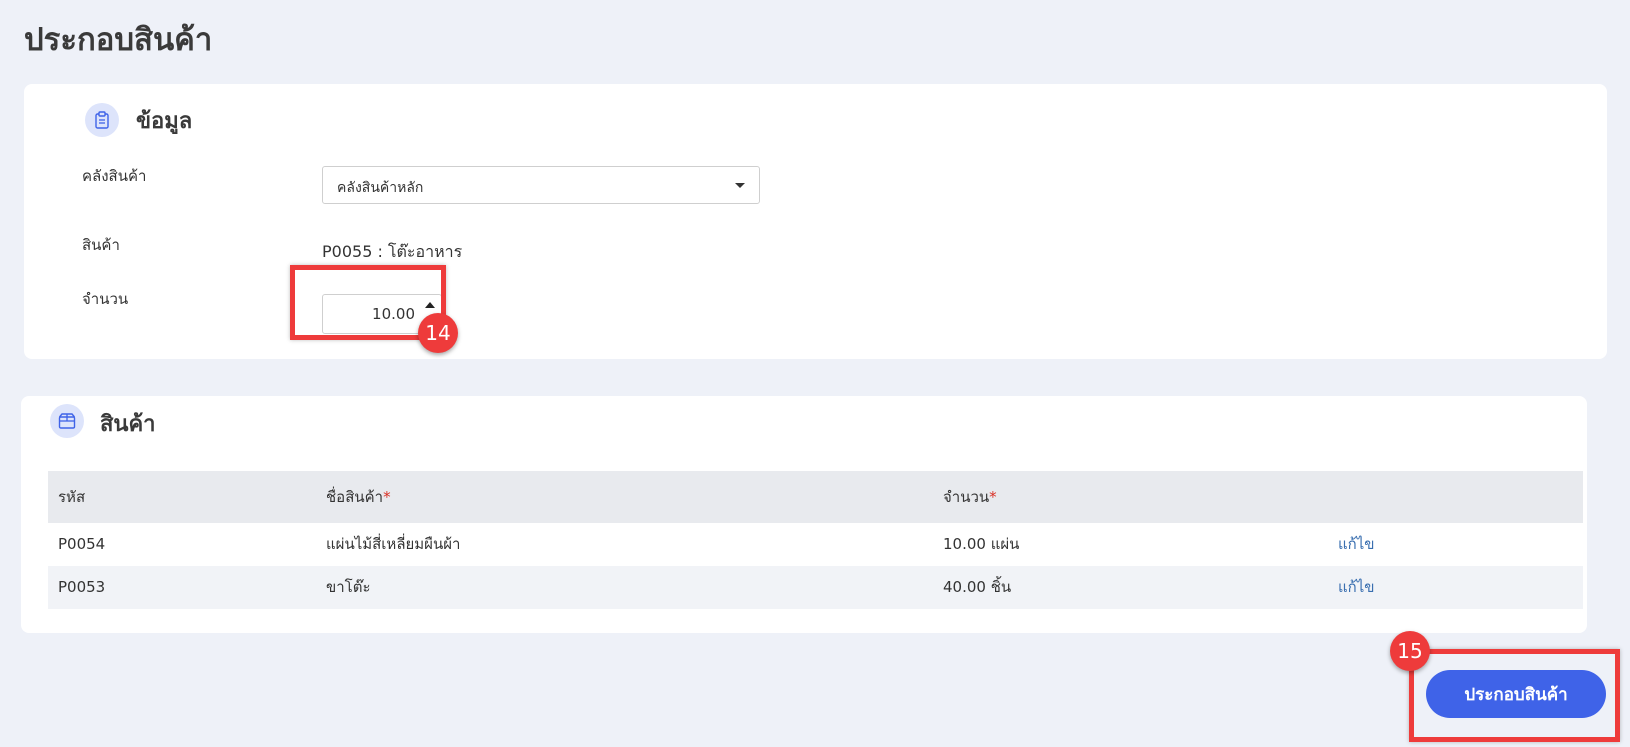 This screenshot has width=1630, height=747. Describe the element at coordinates (72, 497) in the screenshot. I see `column-header-code: รหัส` at that location.